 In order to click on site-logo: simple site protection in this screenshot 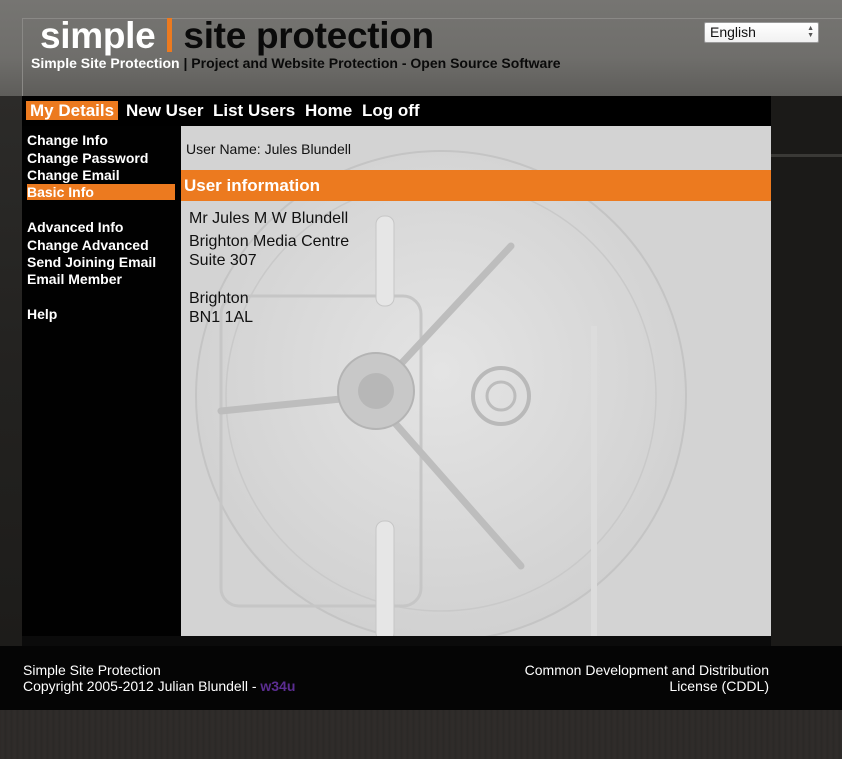, I will do `click(237, 36)`.